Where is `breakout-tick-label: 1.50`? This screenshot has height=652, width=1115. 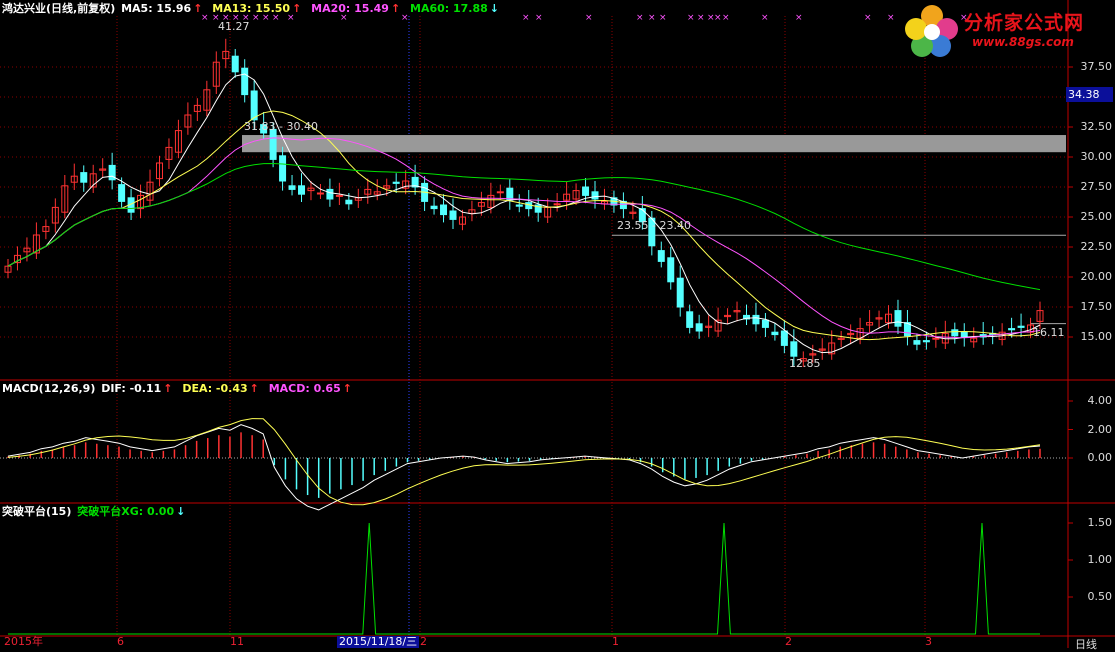
breakout-tick-label: 1.50 is located at coordinates (1100, 522).